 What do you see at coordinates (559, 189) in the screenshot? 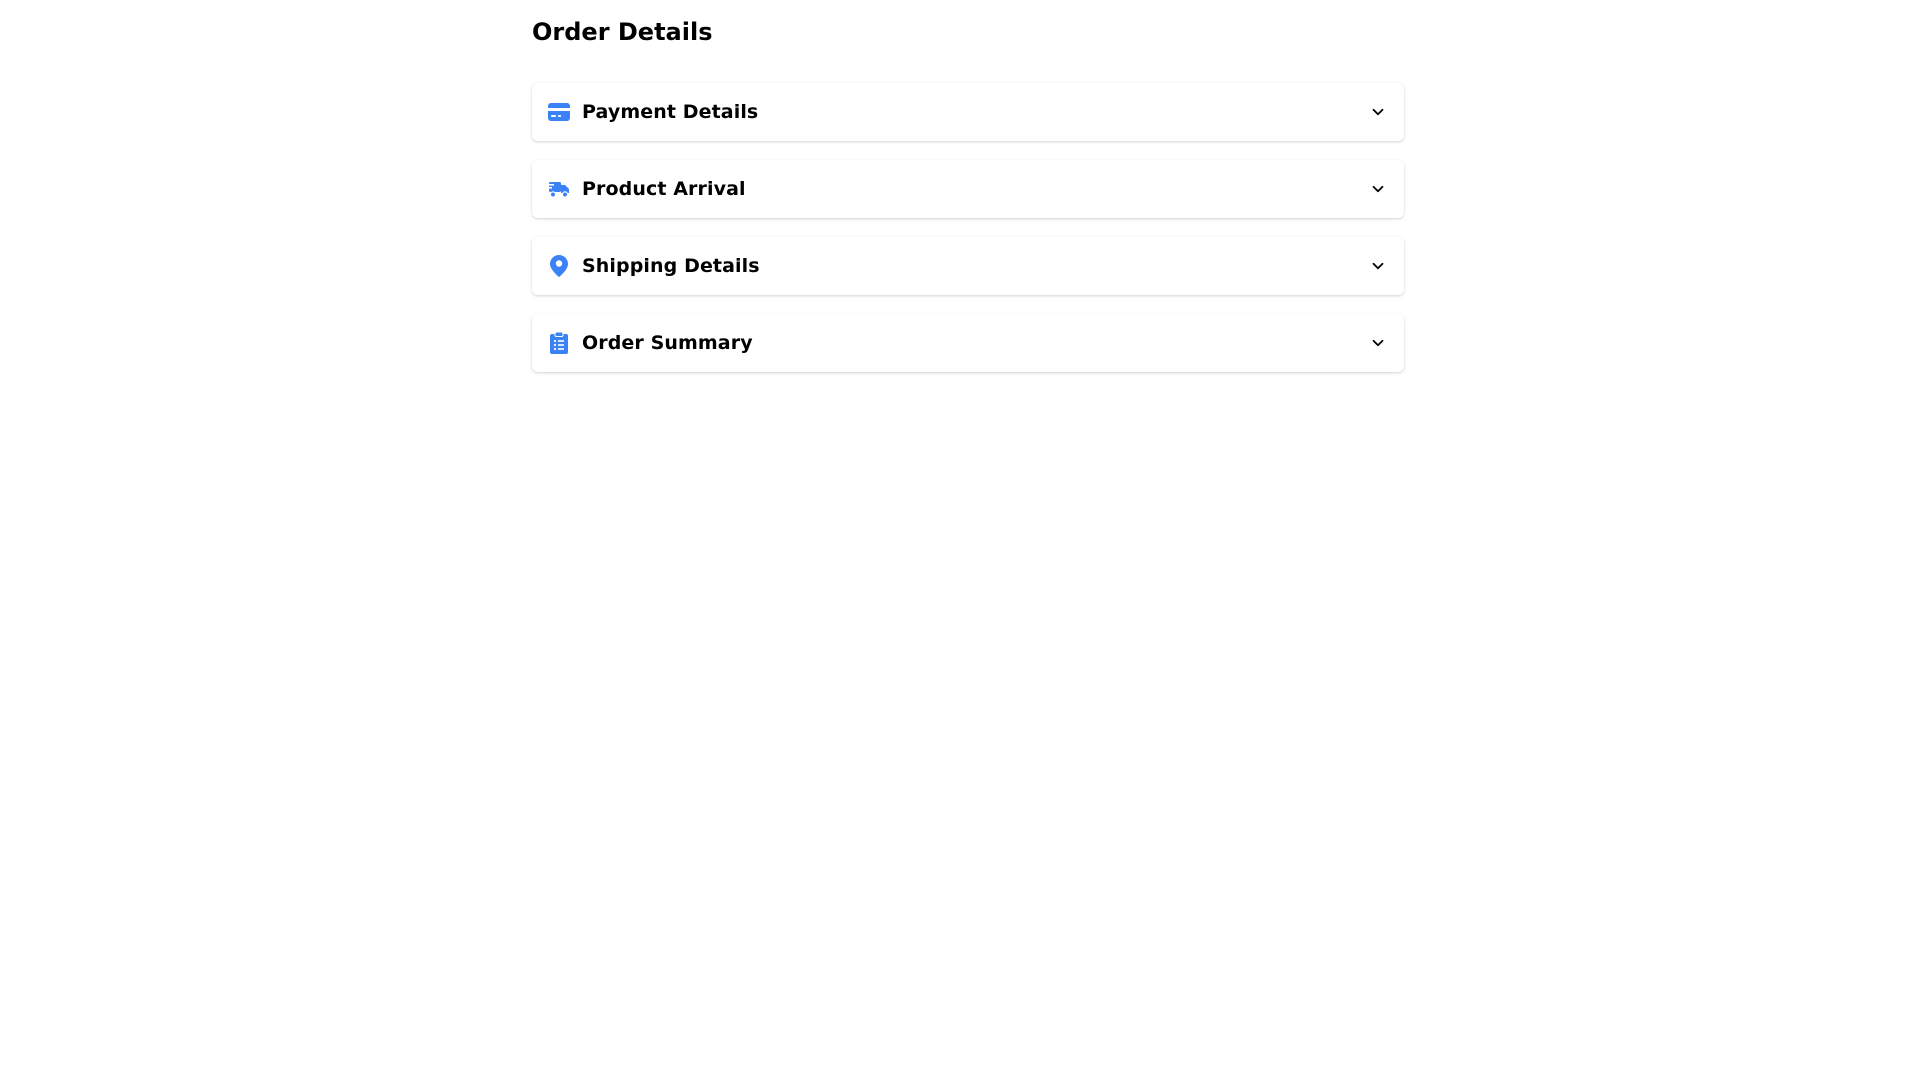
I see `truck-icon` at bounding box center [559, 189].